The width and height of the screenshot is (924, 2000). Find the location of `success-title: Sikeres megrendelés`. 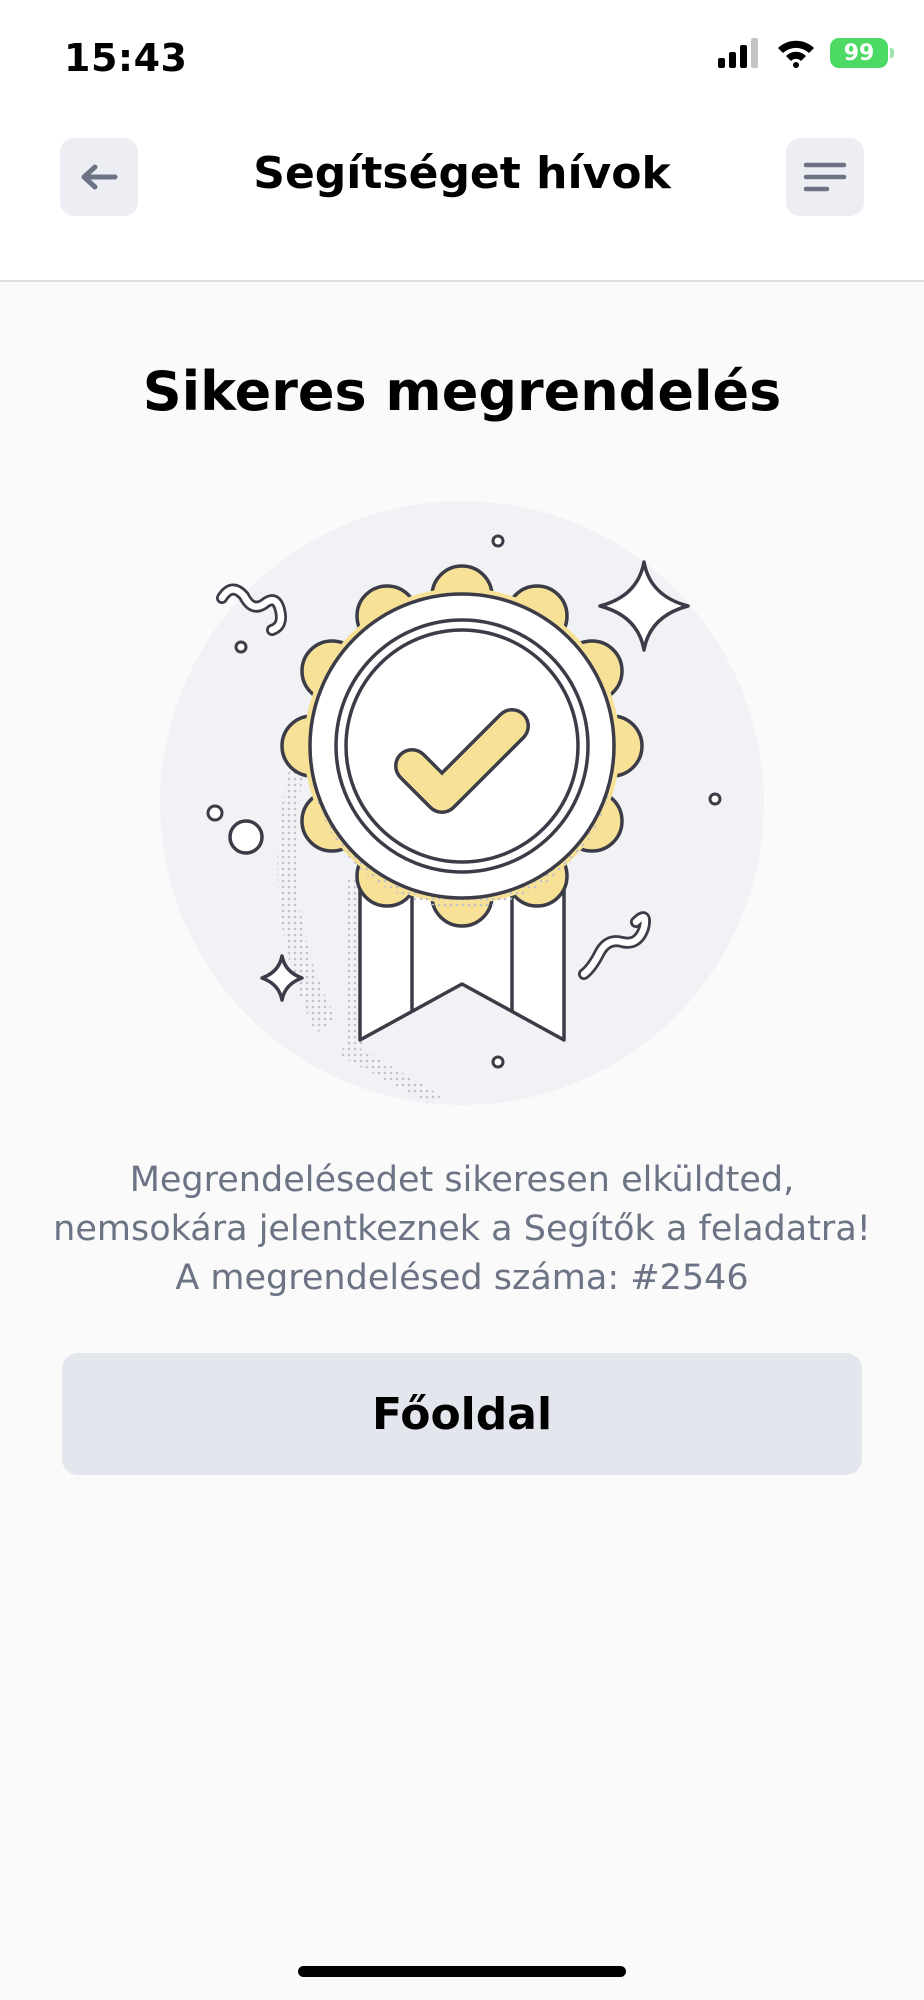

success-title: Sikeres megrendelés is located at coordinates (462, 391).